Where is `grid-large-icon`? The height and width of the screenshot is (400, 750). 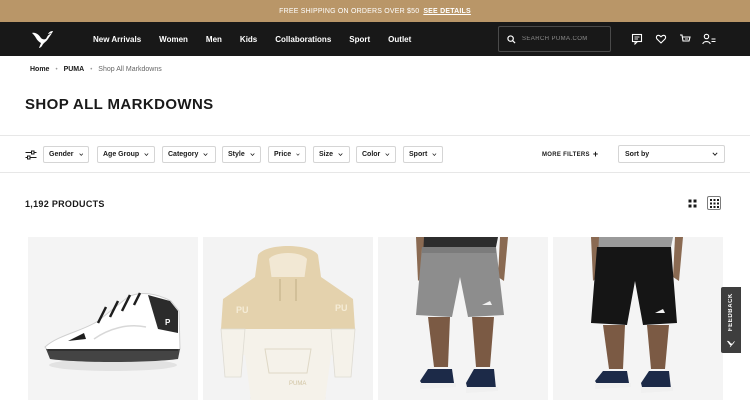 grid-large-icon is located at coordinates (692, 203).